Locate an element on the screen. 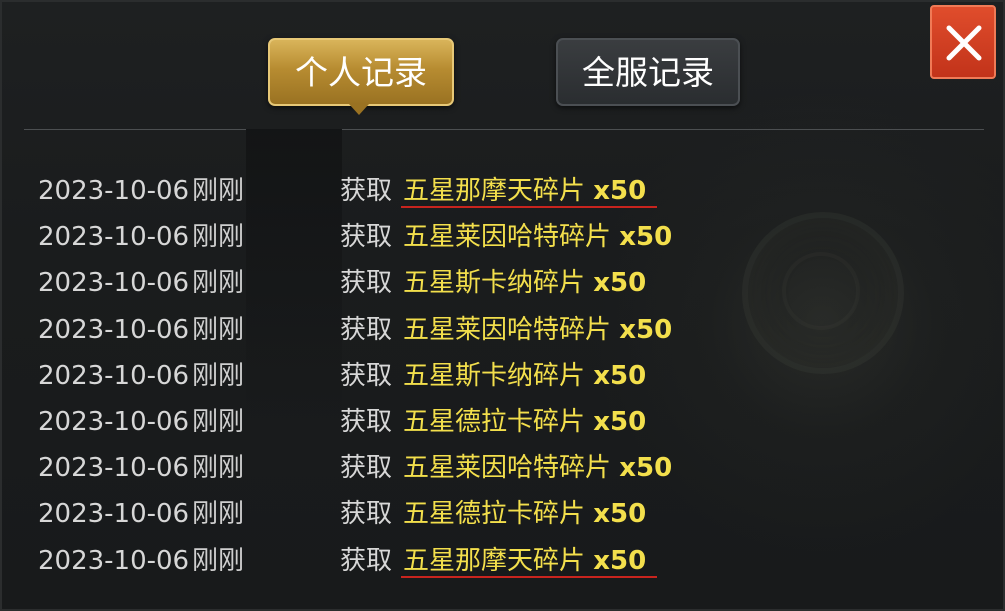  tab-personal-records: 个人记录 is located at coordinates (361, 72).